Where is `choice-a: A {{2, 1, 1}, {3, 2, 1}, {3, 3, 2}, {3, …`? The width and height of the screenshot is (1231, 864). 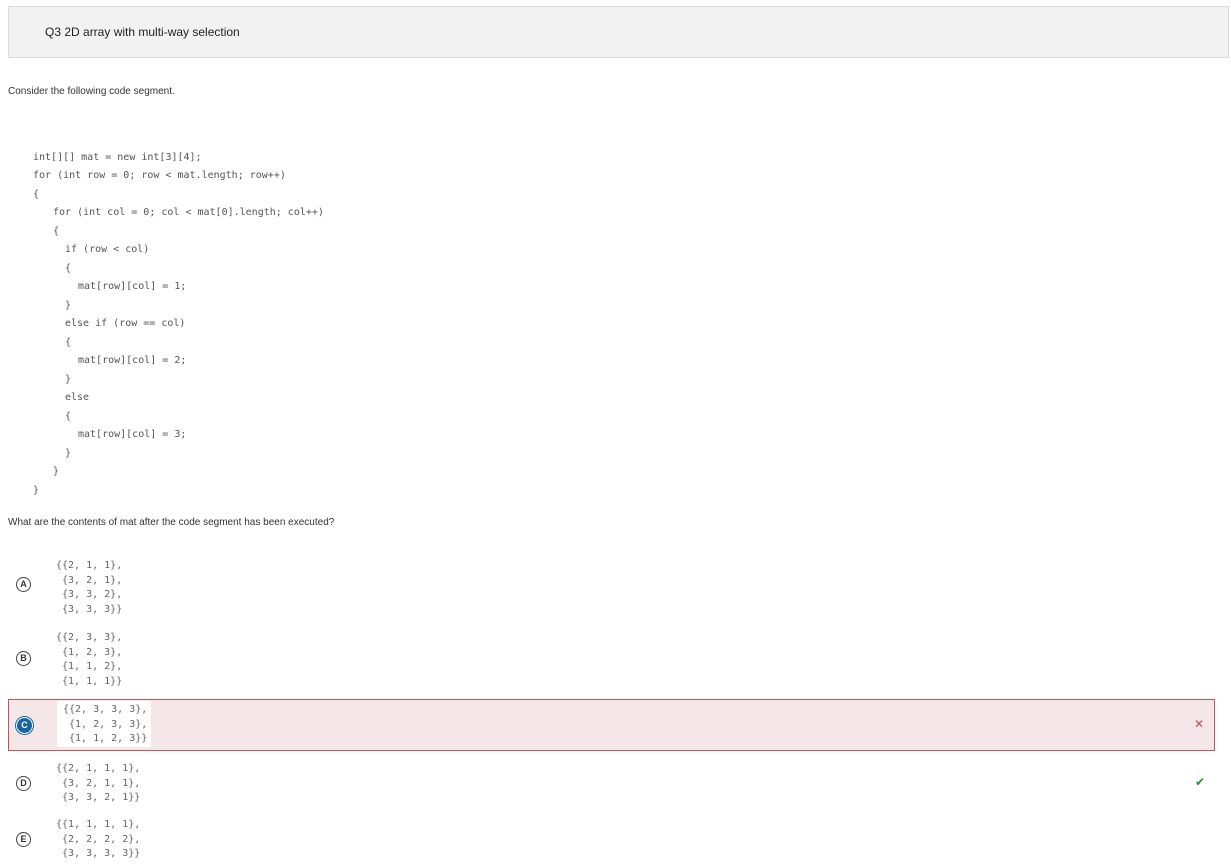
choice-a: A {{2, 1, 1}, {3, 2, 1}, {3, 3, 2}, {3, … is located at coordinates (611, 589).